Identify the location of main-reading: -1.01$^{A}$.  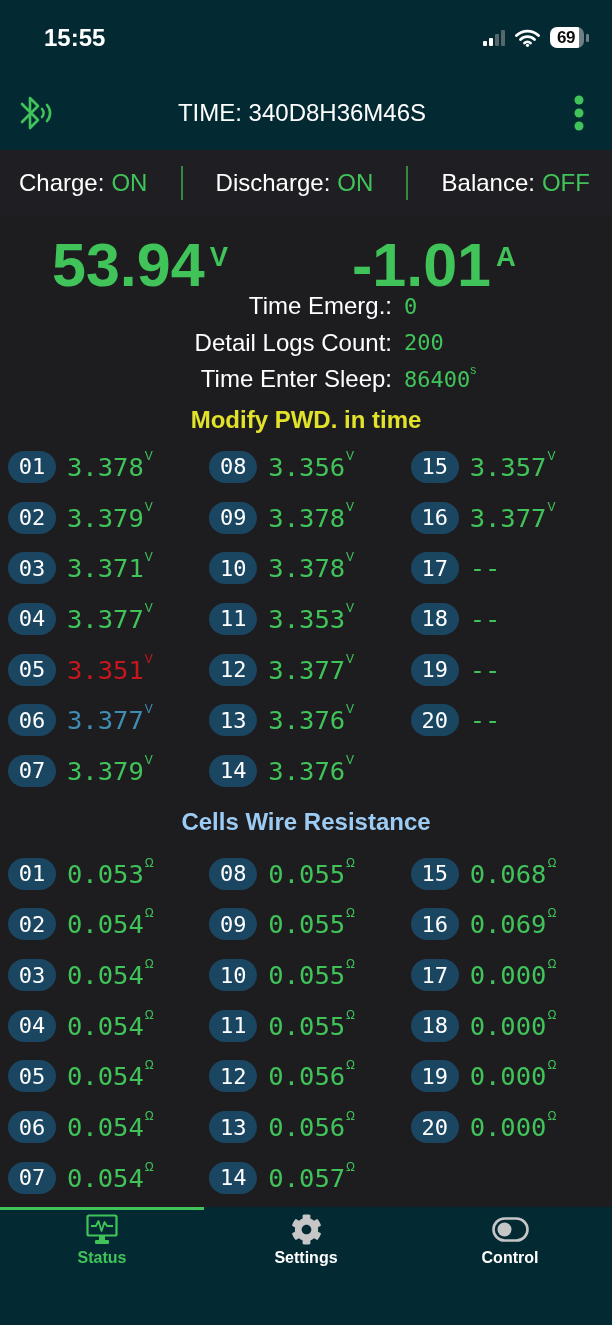
(433, 265).